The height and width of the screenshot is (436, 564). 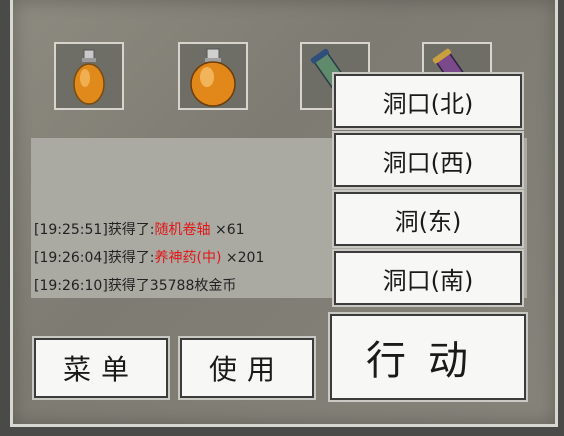 I want to click on location-west-button: 洞口(西), so click(x=428, y=160).